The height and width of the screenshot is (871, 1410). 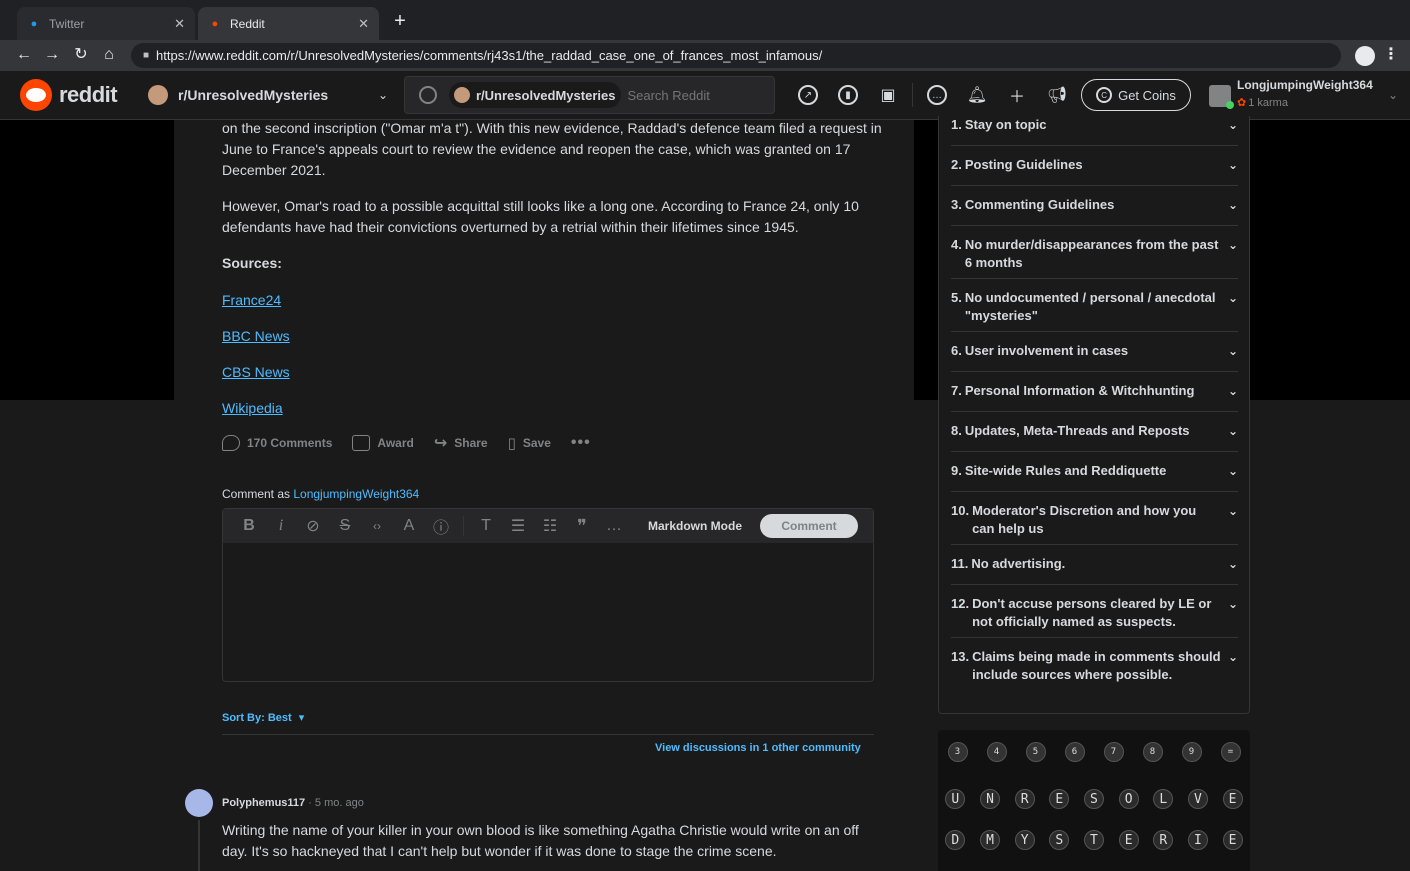 What do you see at coordinates (548, 734) in the screenshot?
I see `divider` at bounding box center [548, 734].